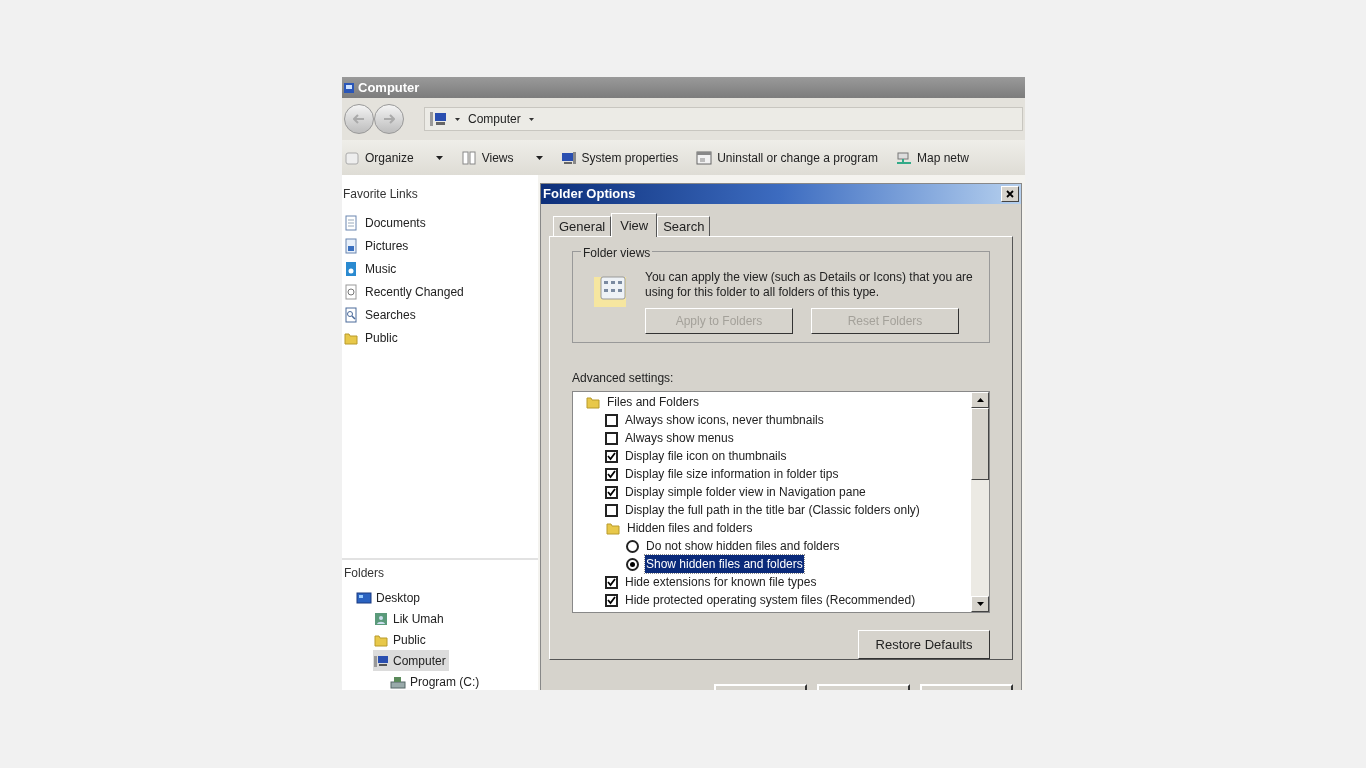  I want to click on favorite-link: Documents, so click(417, 222).